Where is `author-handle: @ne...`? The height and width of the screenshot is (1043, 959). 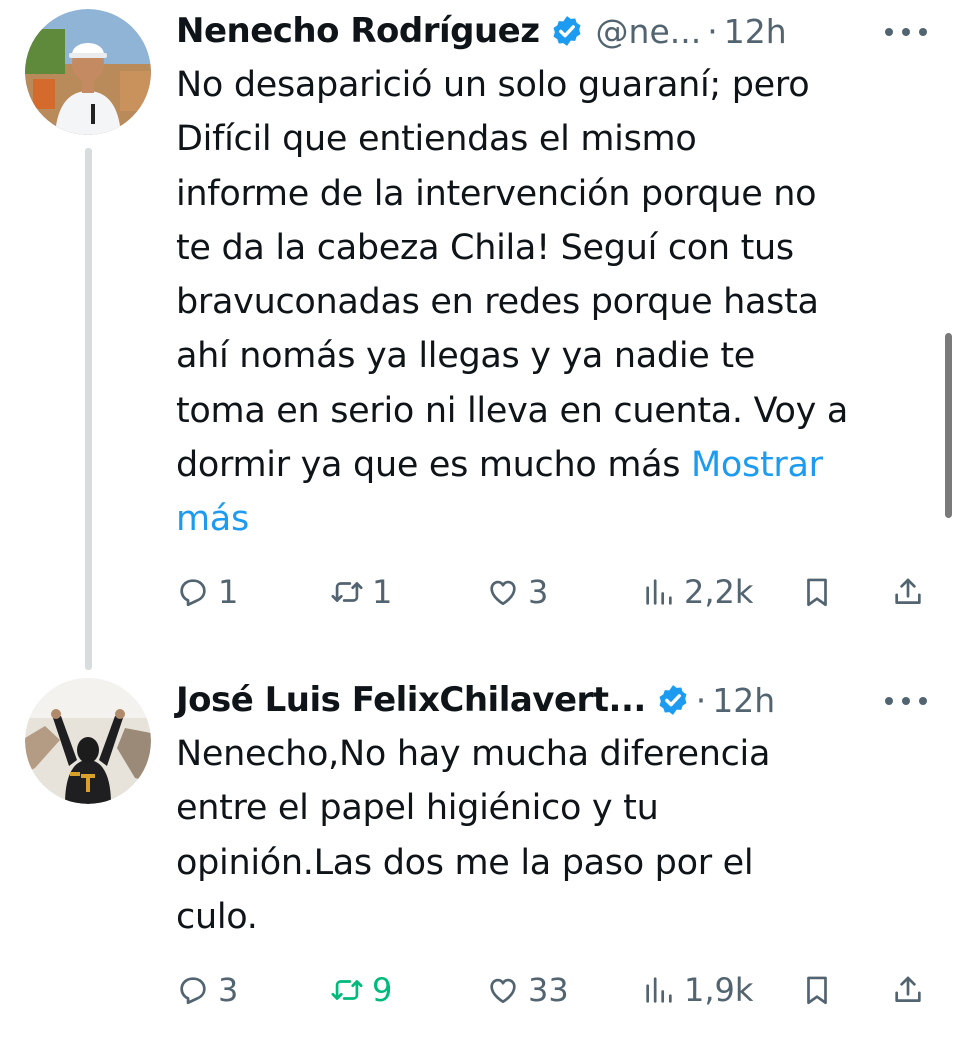
author-handle: @ne... is located at coordinates (649, 31).